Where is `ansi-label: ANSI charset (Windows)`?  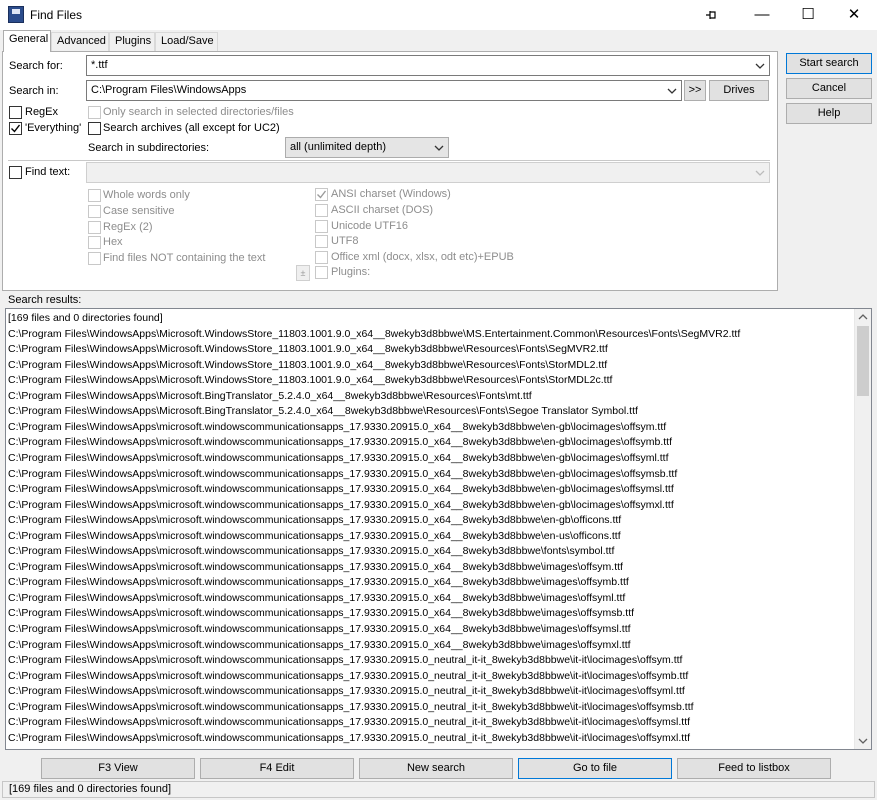 ansi-label: ANSI charset (Windows) is located at coordinates (391, 194).